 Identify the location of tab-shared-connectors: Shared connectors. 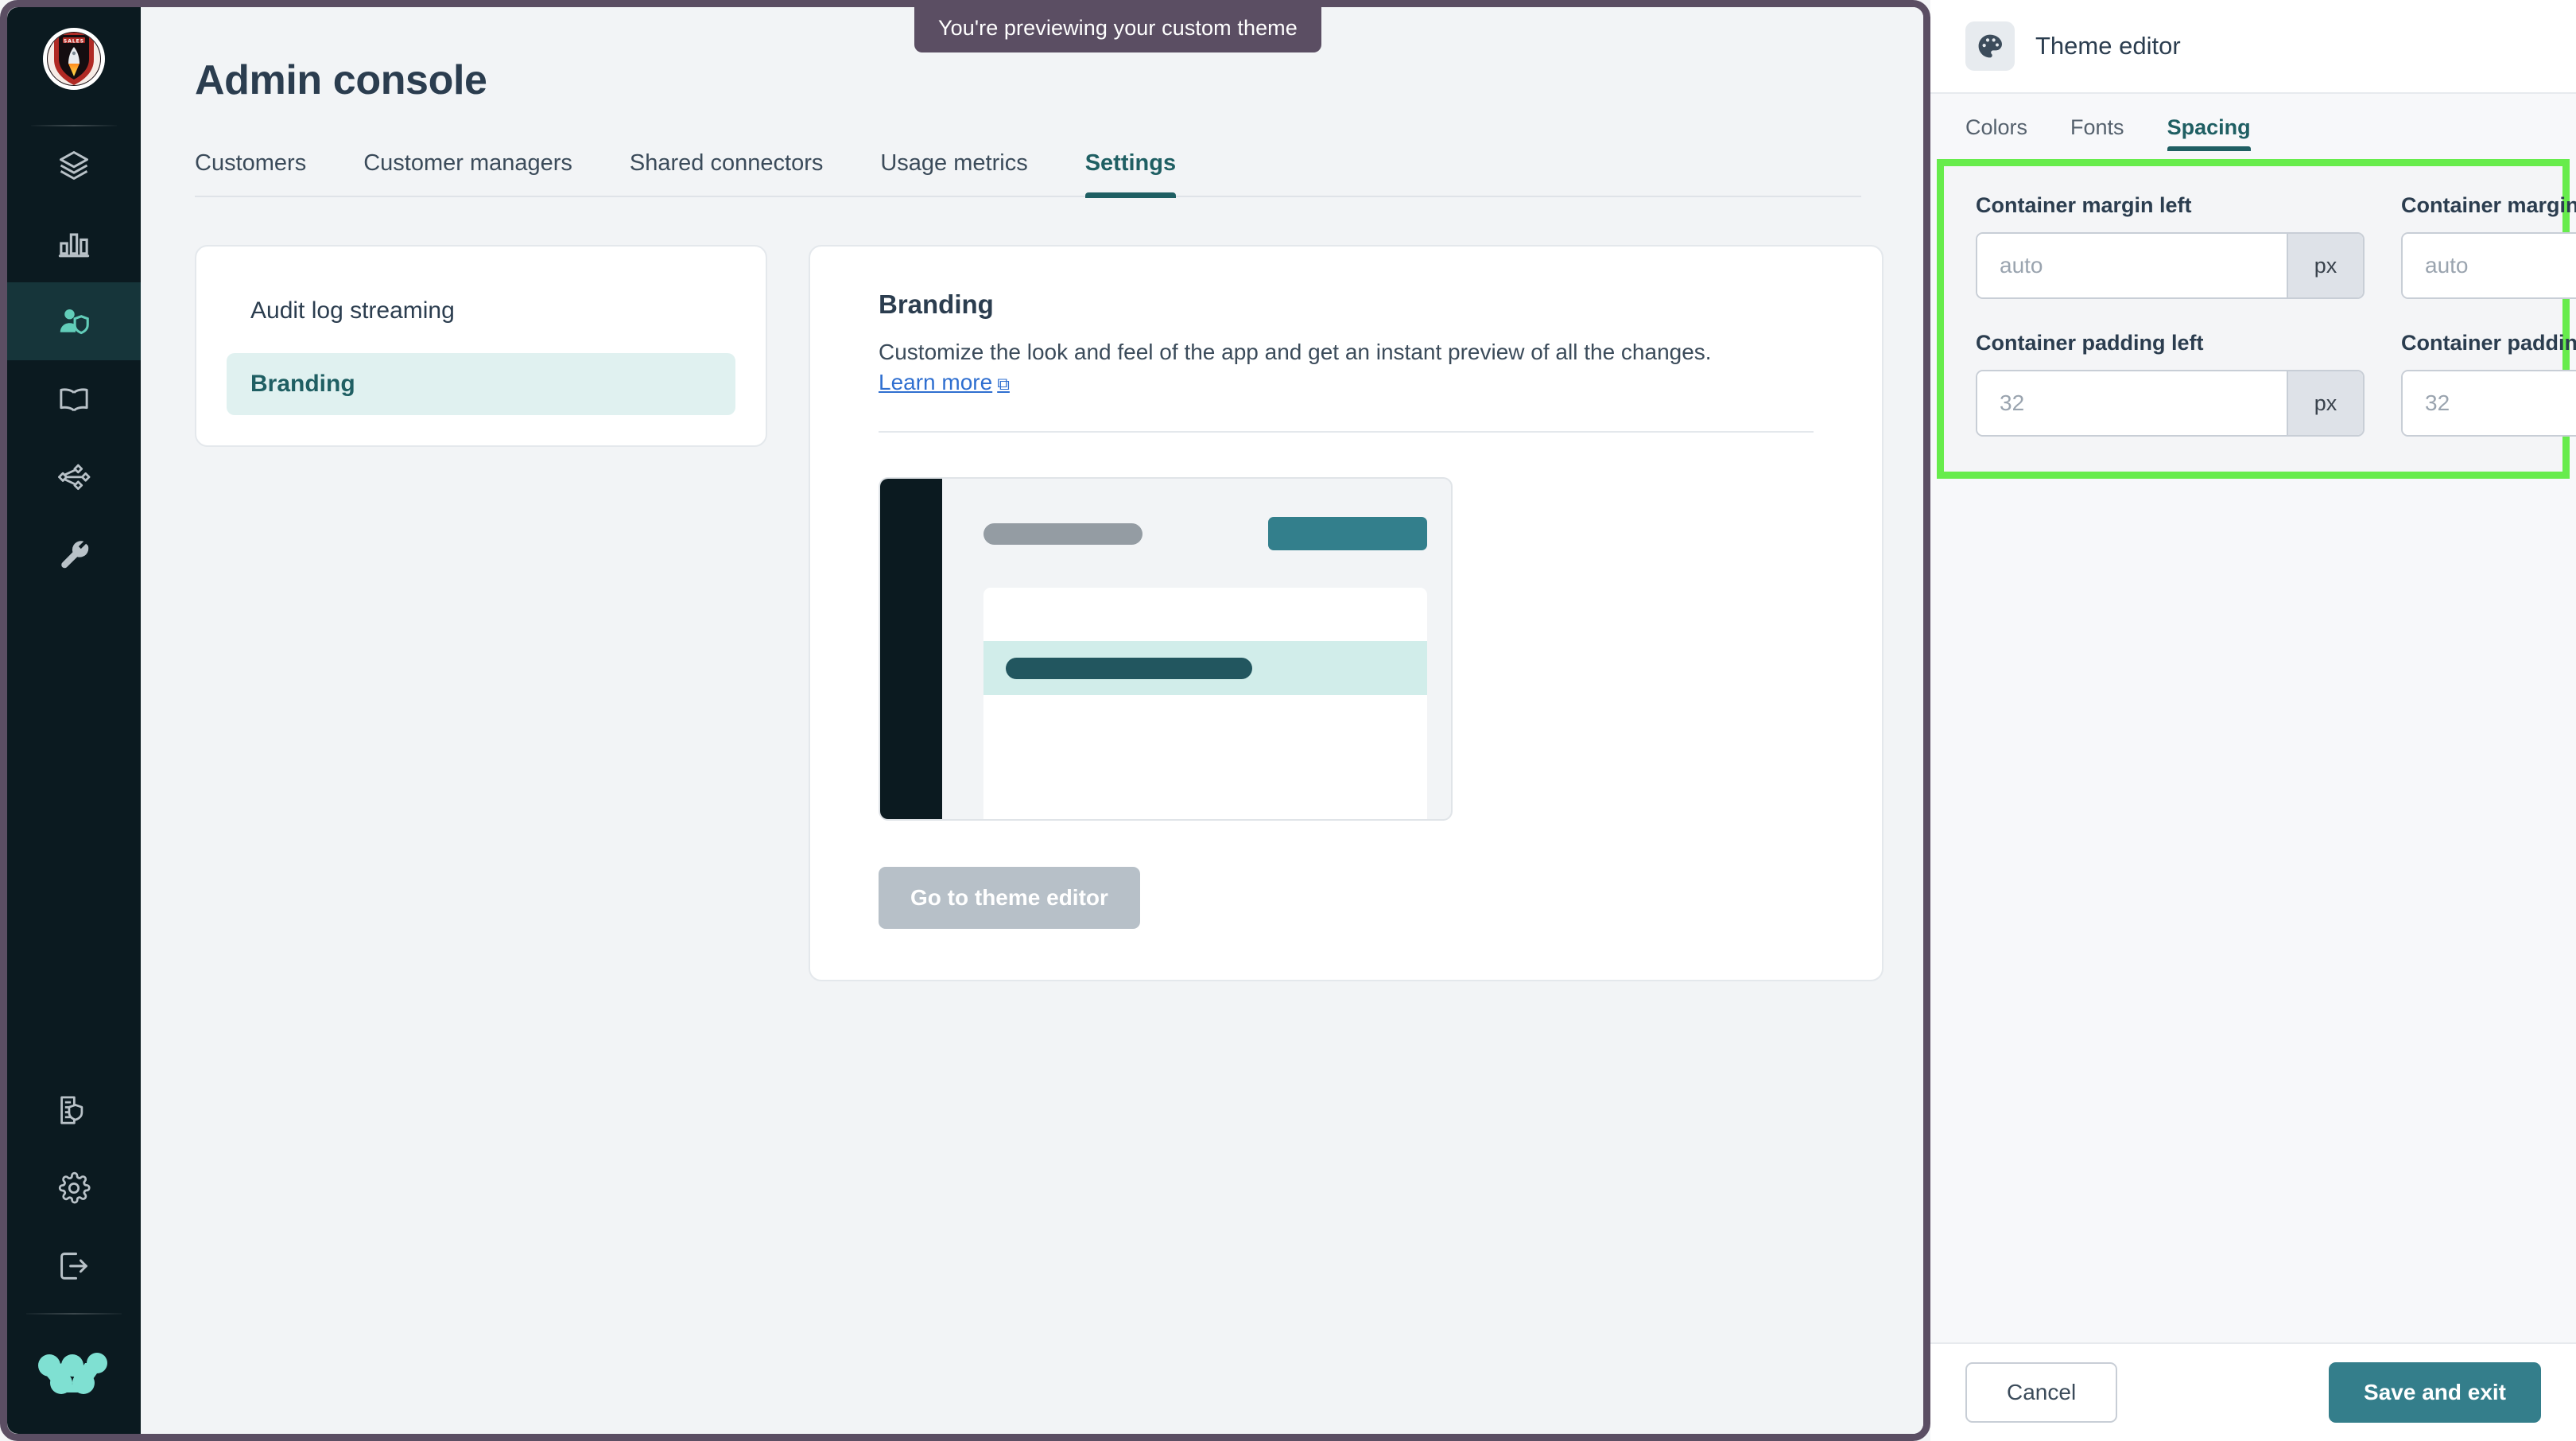
(727, 173).